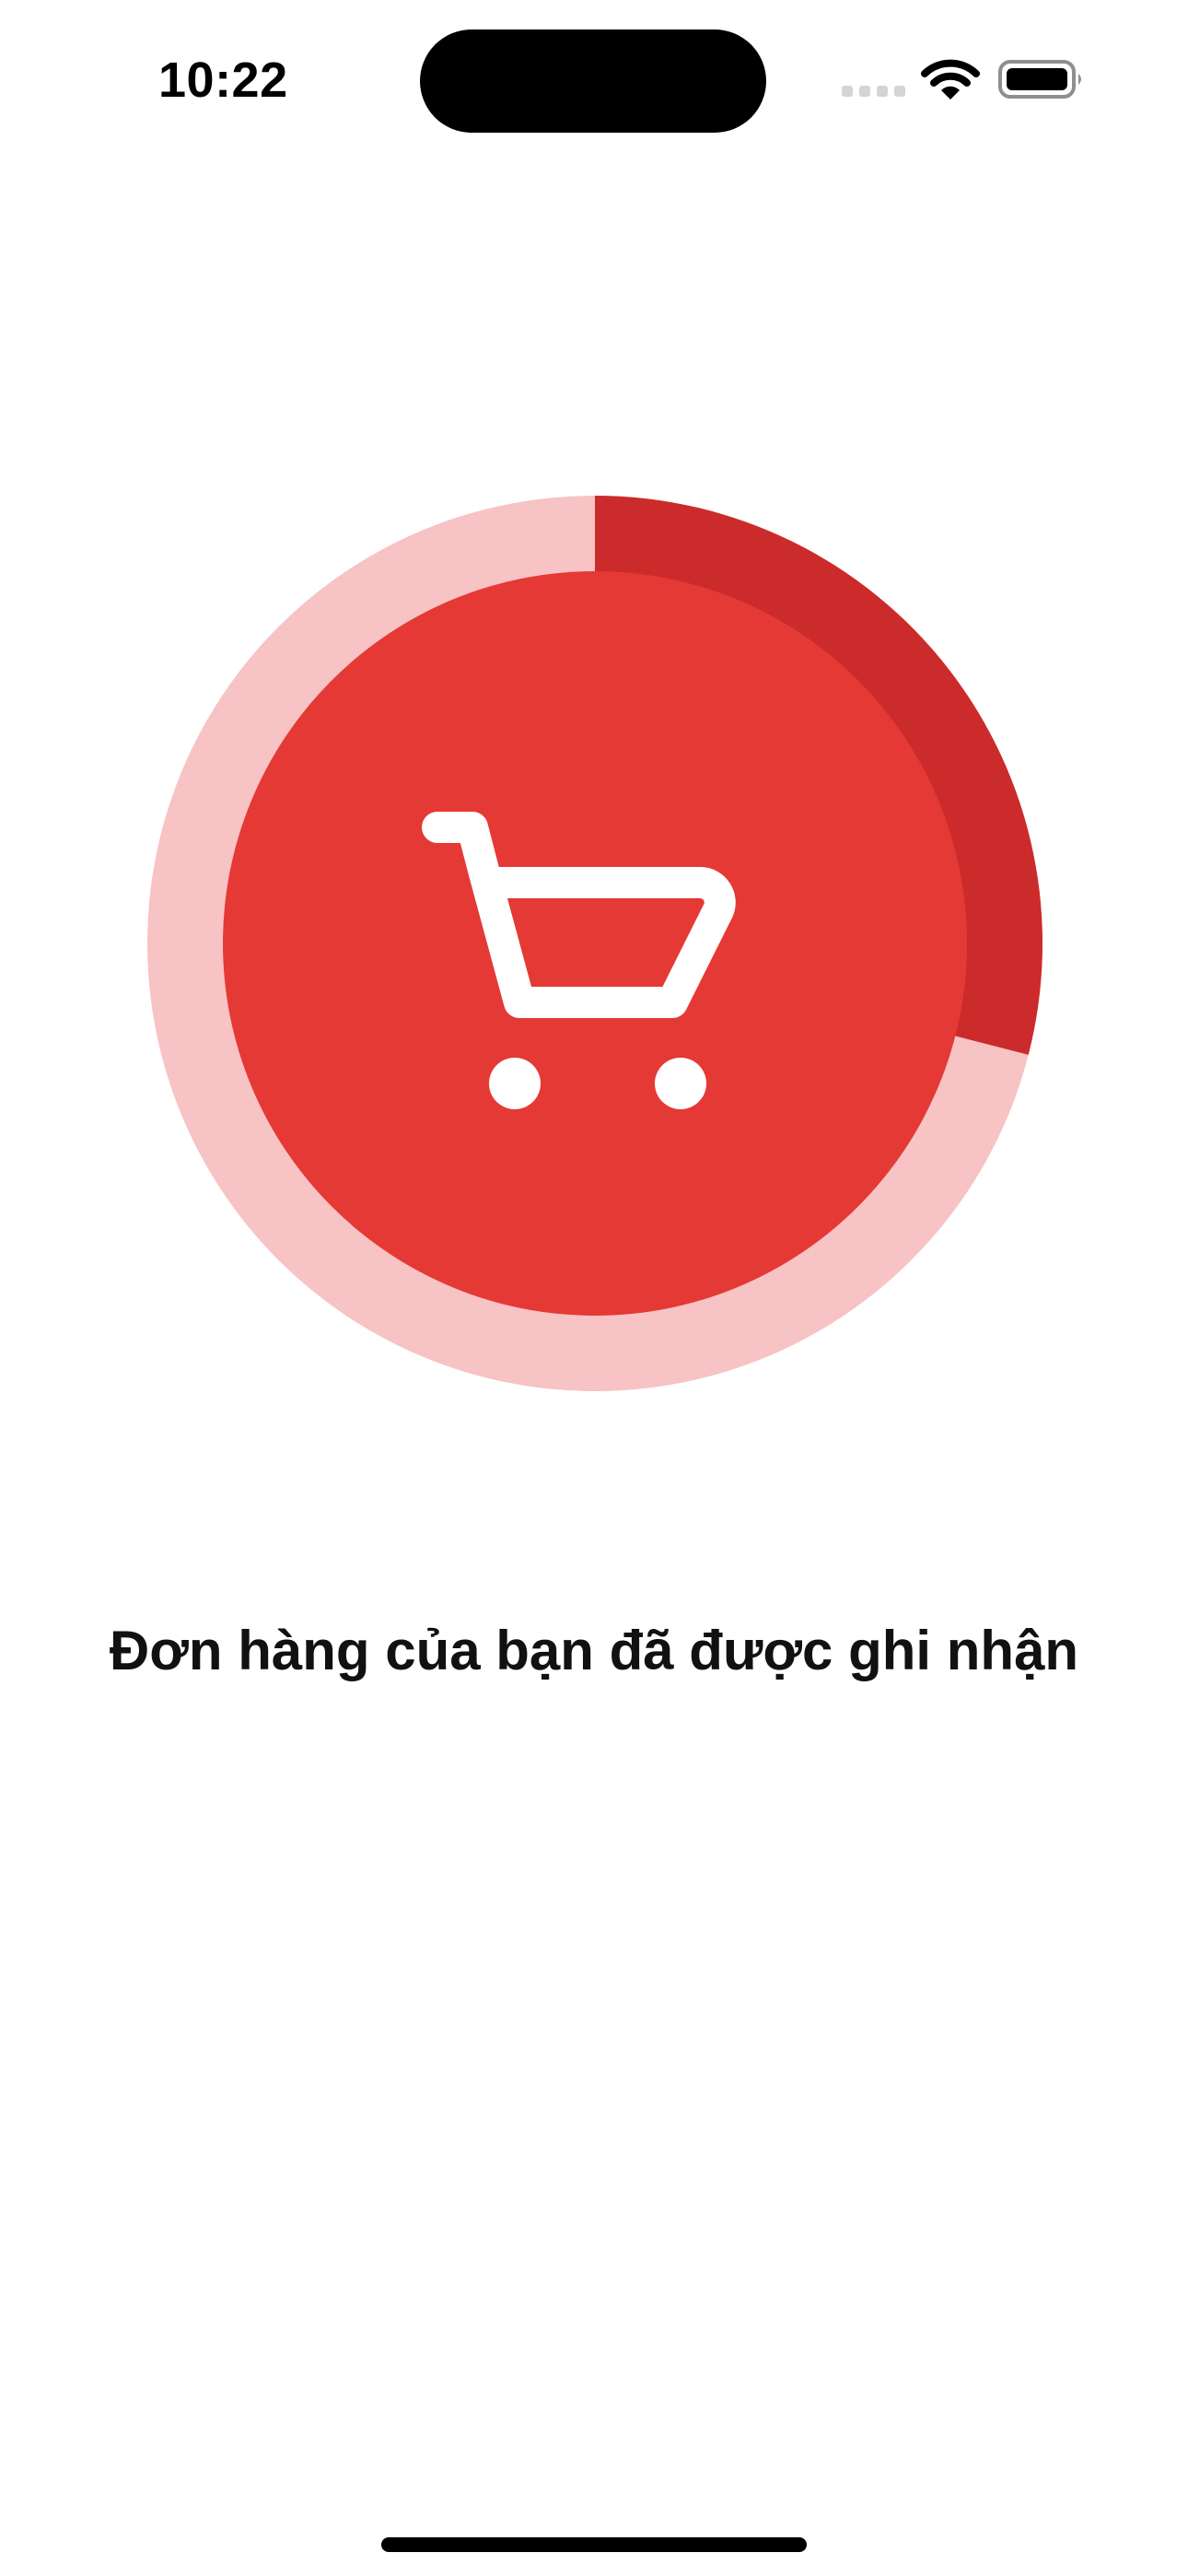 The width and height of the screenshot is (1188, 2576). What do you see at coordinates (594, 1650) in the screenshot?
I see `order-confirmation-message: Đơn hàng của bạn đã được ghi nhận` at bounding box center [594, 1650].